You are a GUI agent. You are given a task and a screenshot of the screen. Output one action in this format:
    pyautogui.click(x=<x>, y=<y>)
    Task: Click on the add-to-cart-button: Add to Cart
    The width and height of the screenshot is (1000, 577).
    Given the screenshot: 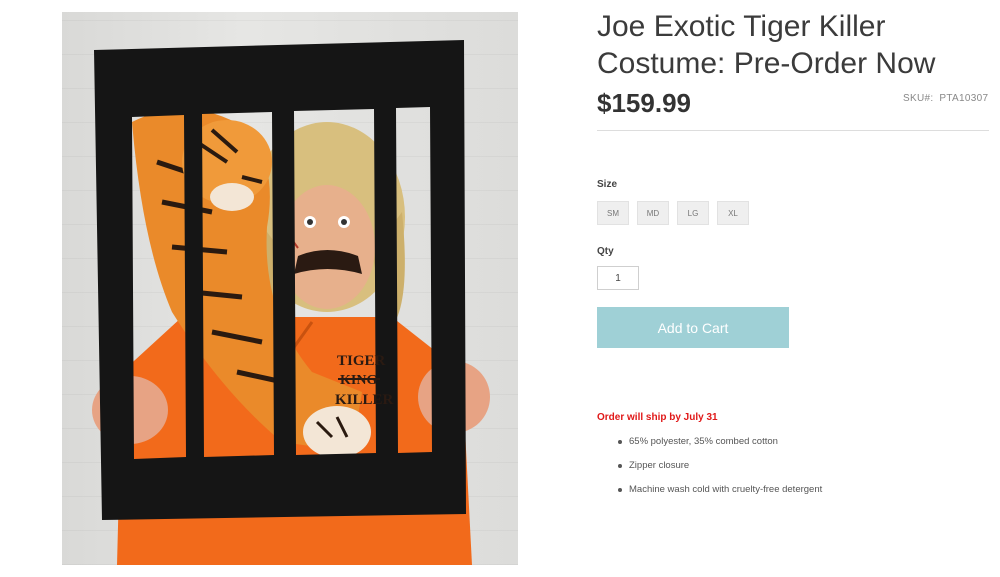 What is the action you would take?
    pyautogui.click(x=693, y=327)
    